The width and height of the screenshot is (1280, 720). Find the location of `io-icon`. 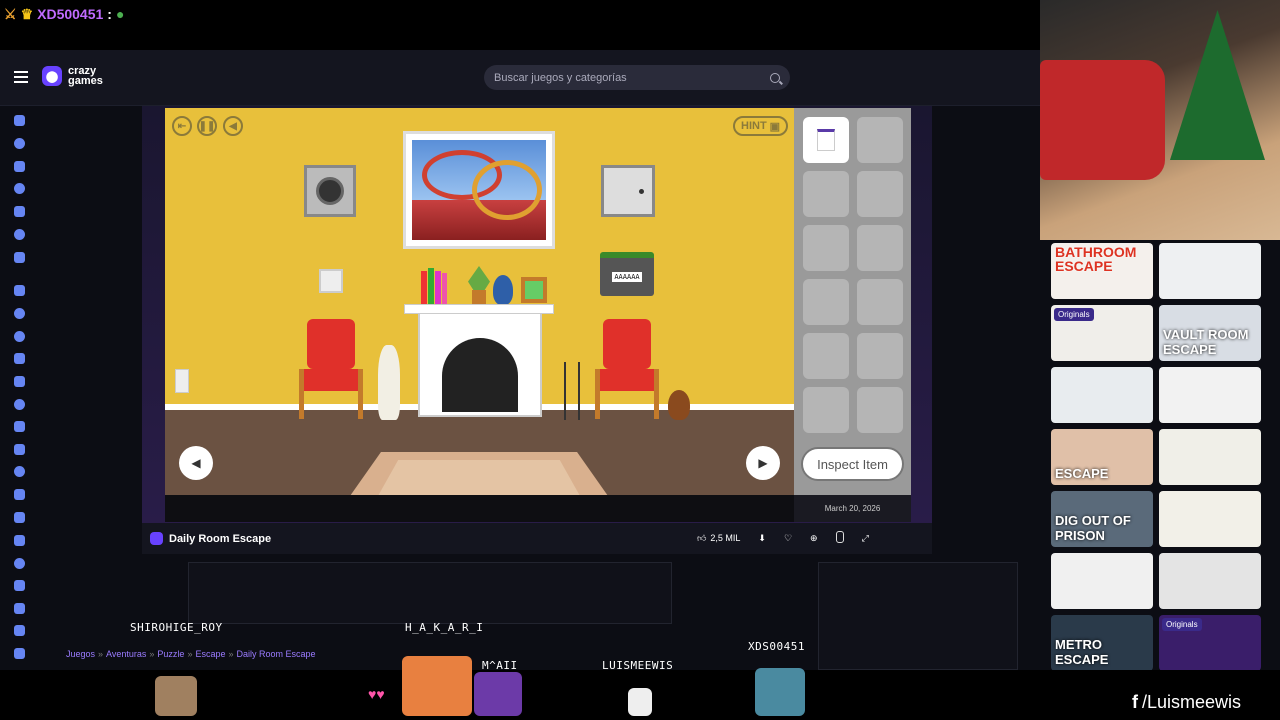

io-icon is located at coordinates (19, 608).